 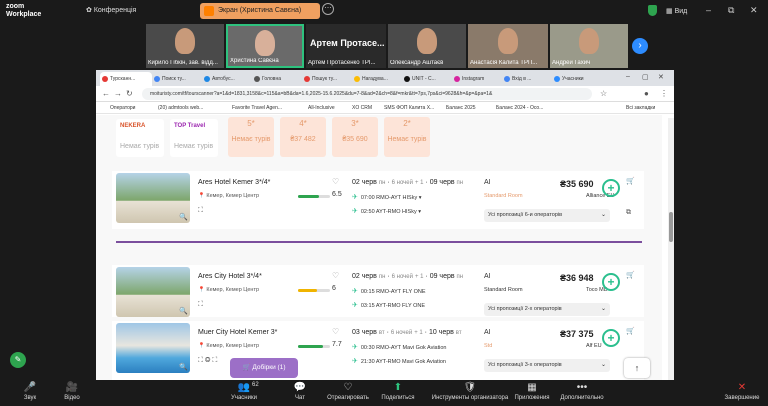 I want to click on participants-button: 👥 Учасники 62, so click(x=244, y=391).